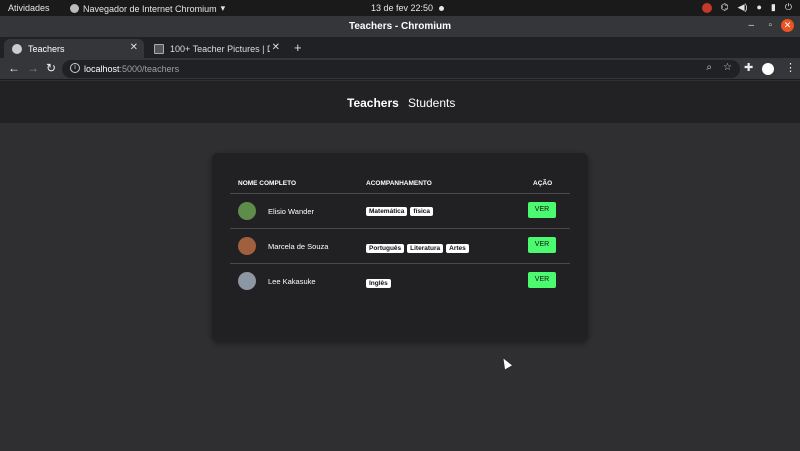  What do you see at coordinates (706, 7) in the screenshot?
I see `screen-recorder-icon` at bounding box center [706, 7].